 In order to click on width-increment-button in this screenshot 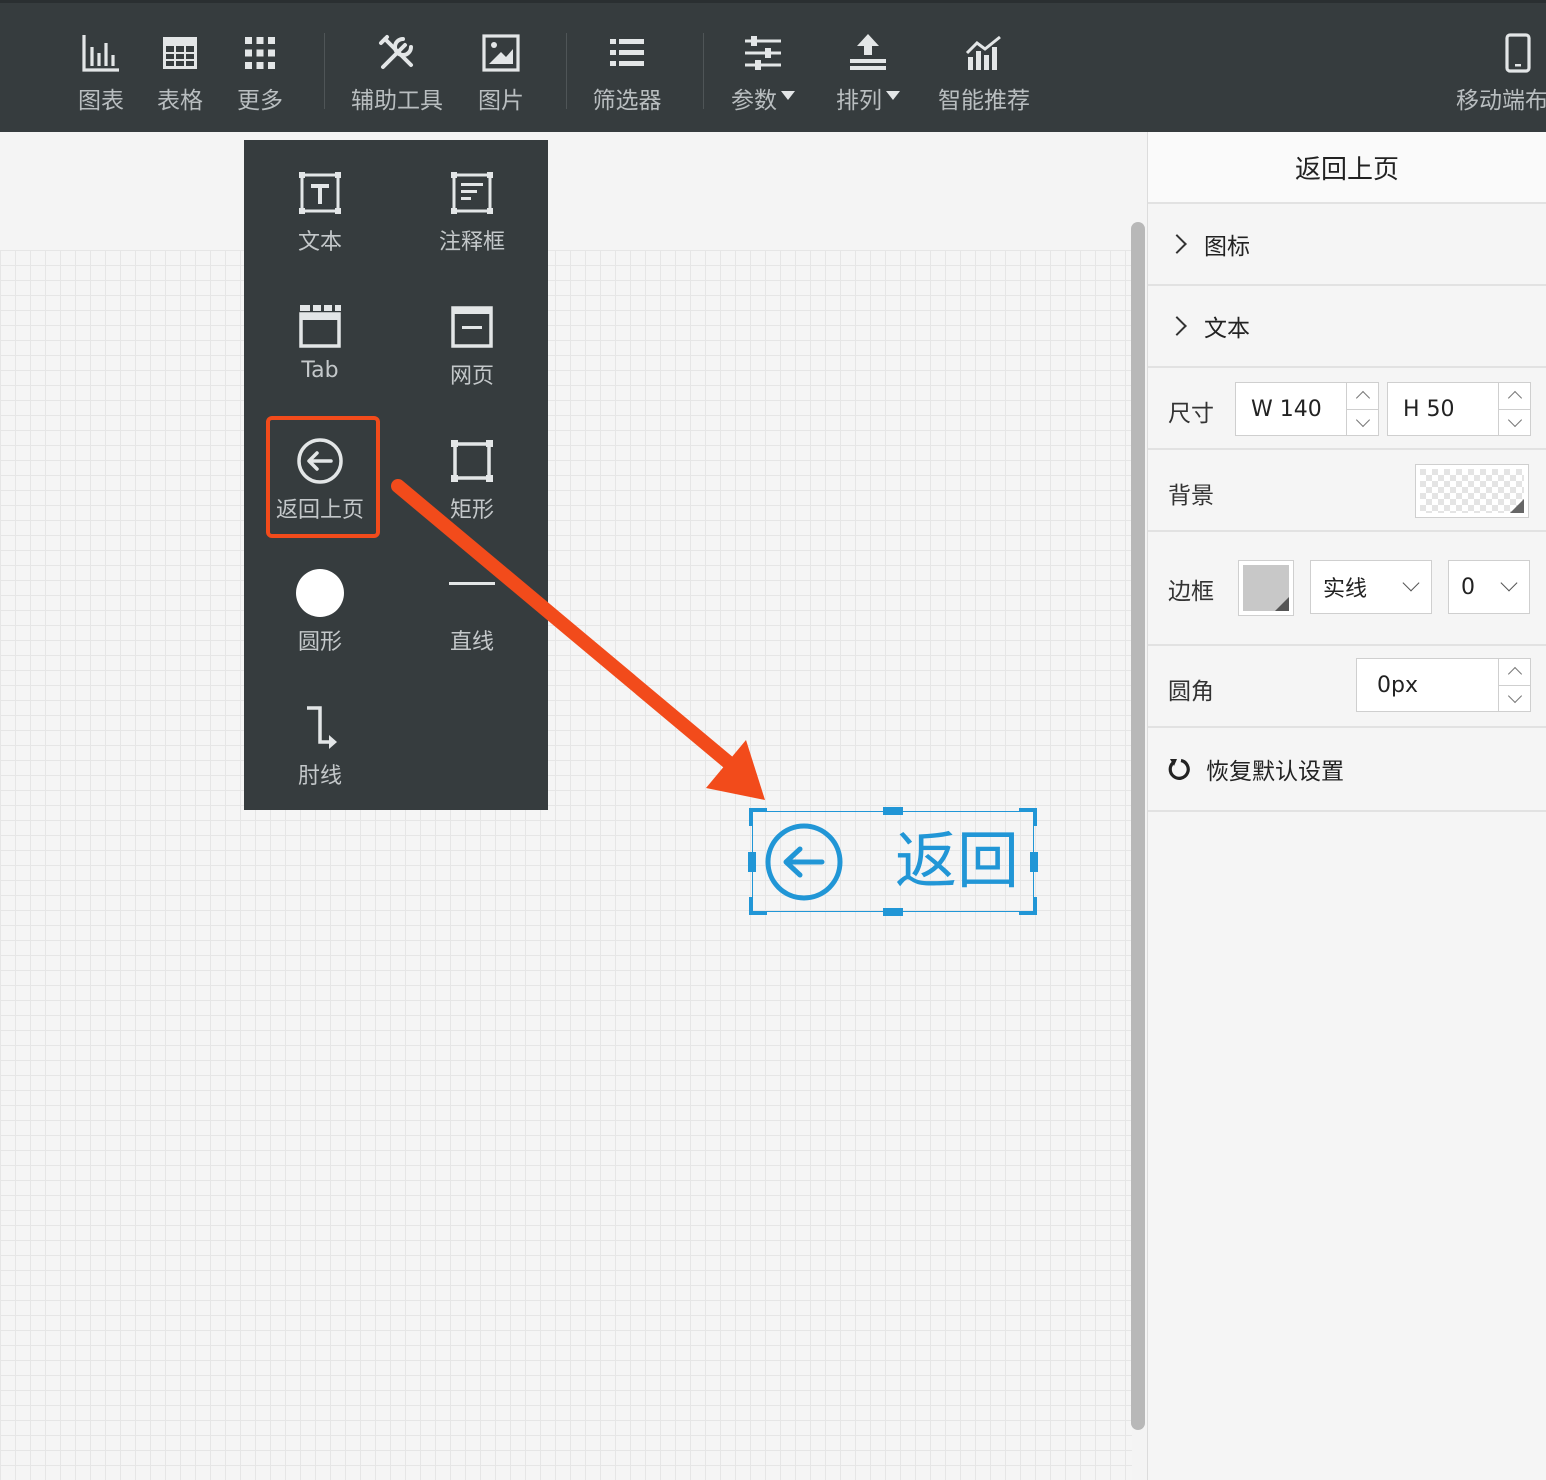, I will do `click(1362, 396)`.